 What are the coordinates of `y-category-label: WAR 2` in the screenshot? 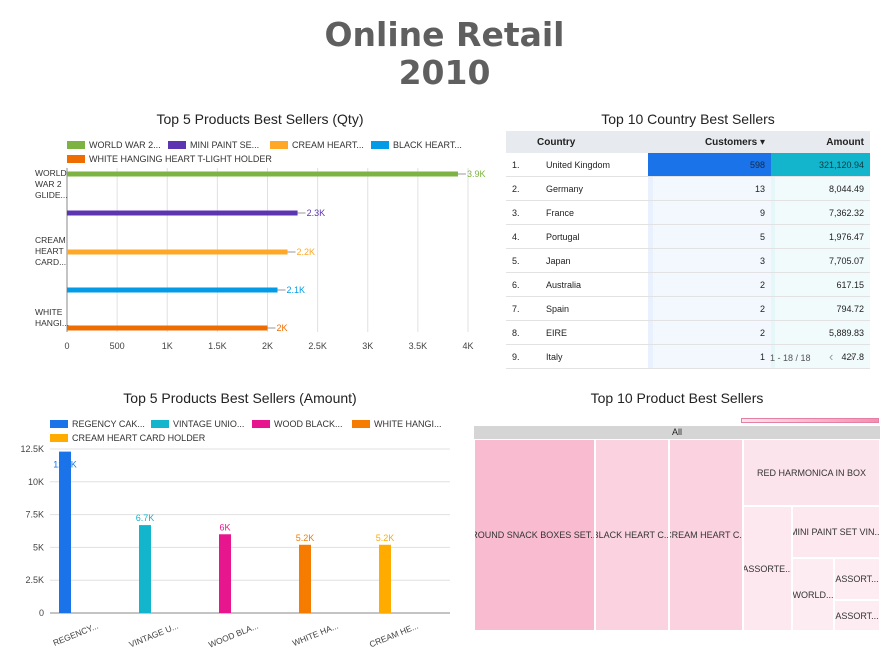 It's located at (48, 184).